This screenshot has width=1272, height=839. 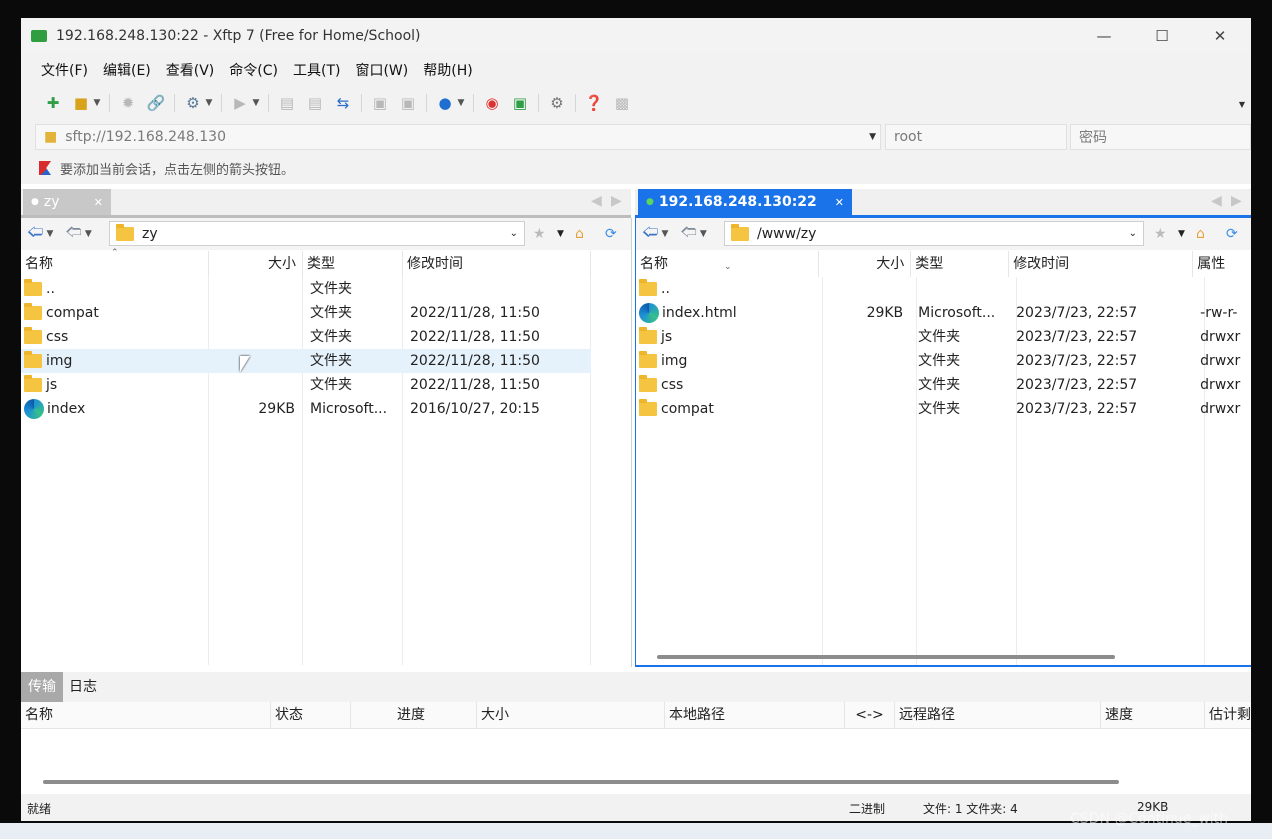 I want to click on file-type-cell: 文件夹, so click(x=939, y=337).